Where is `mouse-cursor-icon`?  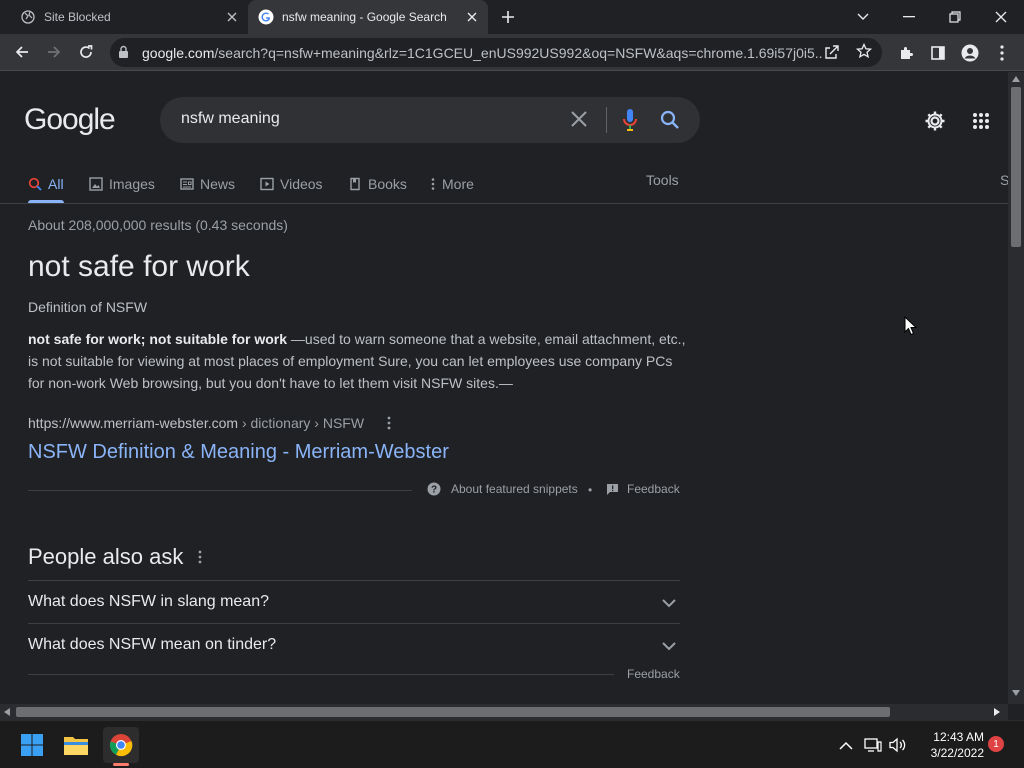 mouse-cursor-icon is located at coordinates (911, 328).